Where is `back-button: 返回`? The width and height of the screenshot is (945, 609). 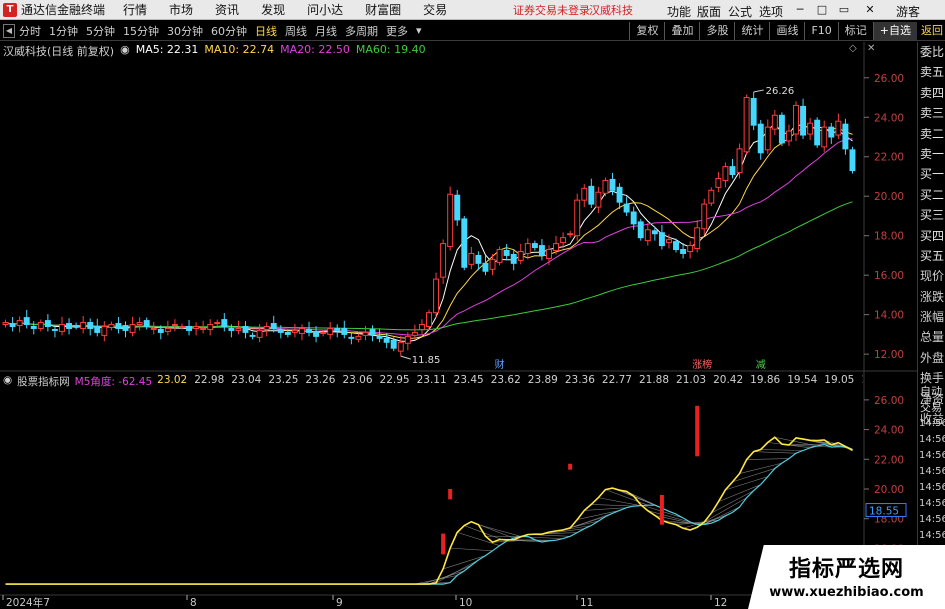
back-button: 返回 is located at coordinates (932, 30).